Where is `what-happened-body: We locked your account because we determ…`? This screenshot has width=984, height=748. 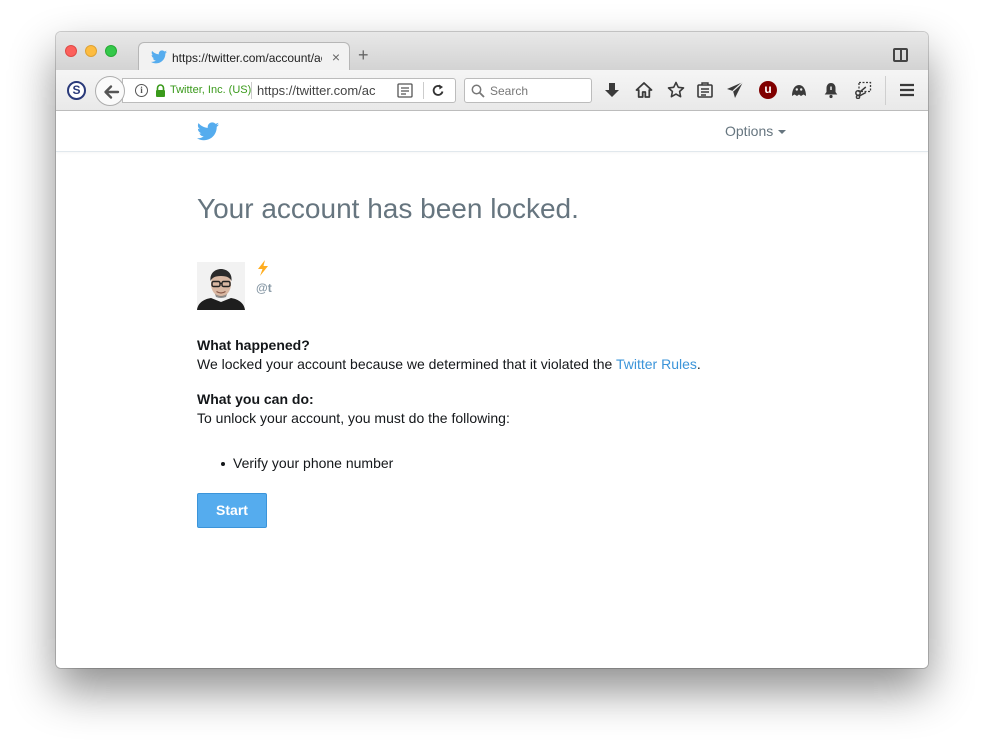
what-happened-body: We locked your account because we determ… is located at coordinates (406, 364).